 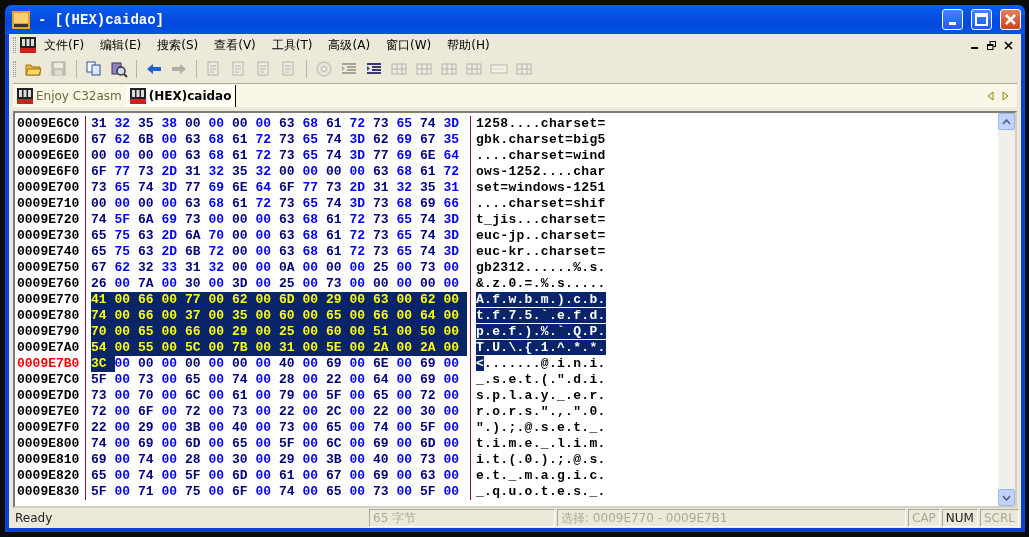 I want to click on address-cell-text: 0009E6D0, so click(x=48, y=140).